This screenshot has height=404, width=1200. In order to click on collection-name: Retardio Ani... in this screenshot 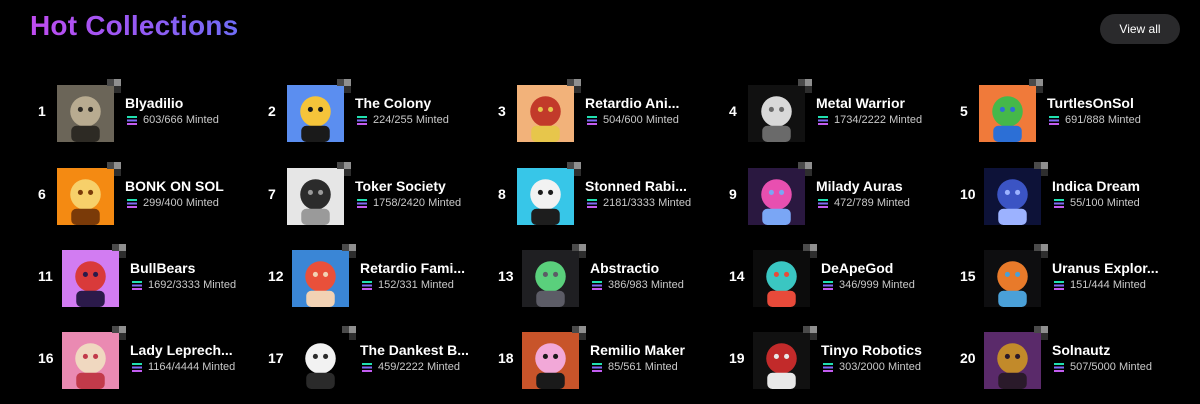, I will do `click(632, 103)`.